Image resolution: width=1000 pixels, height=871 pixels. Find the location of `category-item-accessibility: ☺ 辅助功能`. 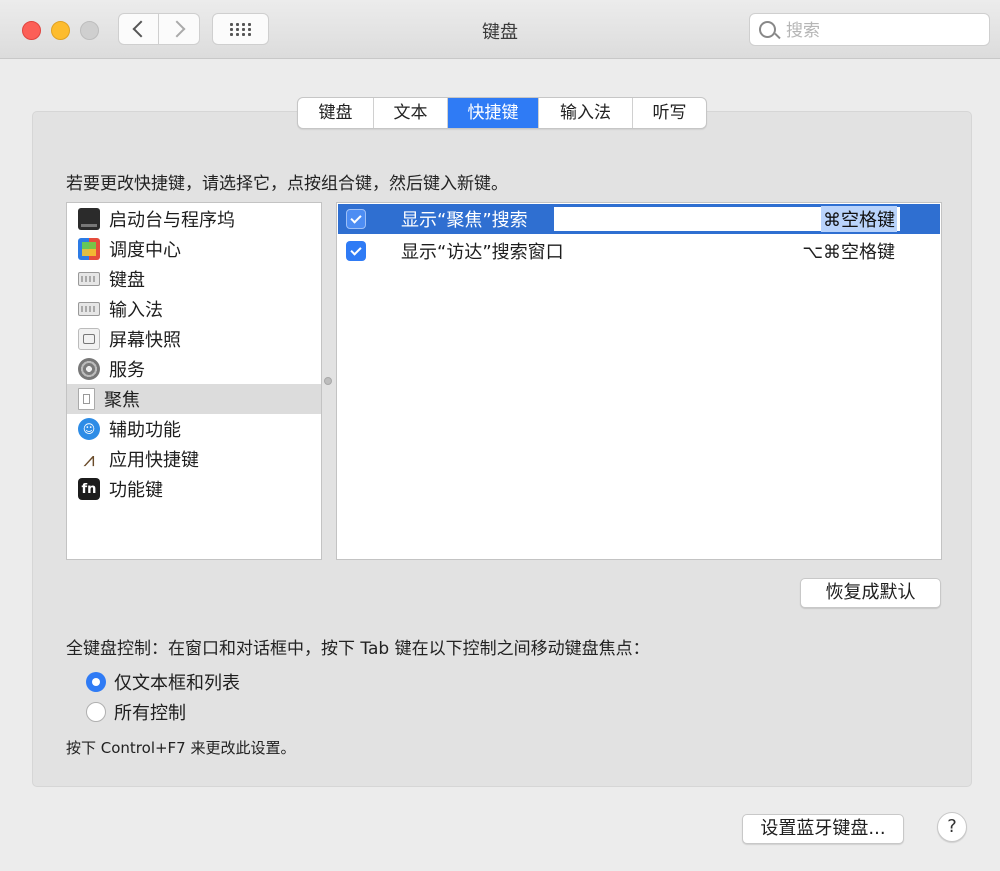

category-item-accessibility: ☺ 辅助功能 is located at coordinates (194, 429).